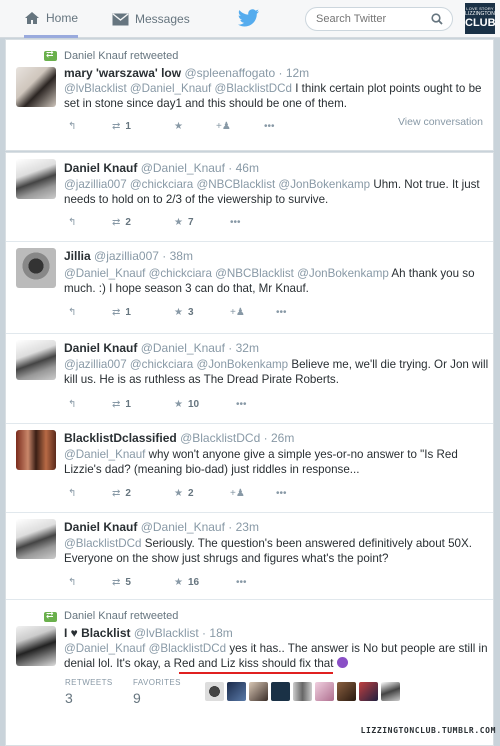 This screenshot has width=500, height=746. Describe the element at coordinates (297, 73) in the screenshot. I see `timestamp: 12m` at that location.